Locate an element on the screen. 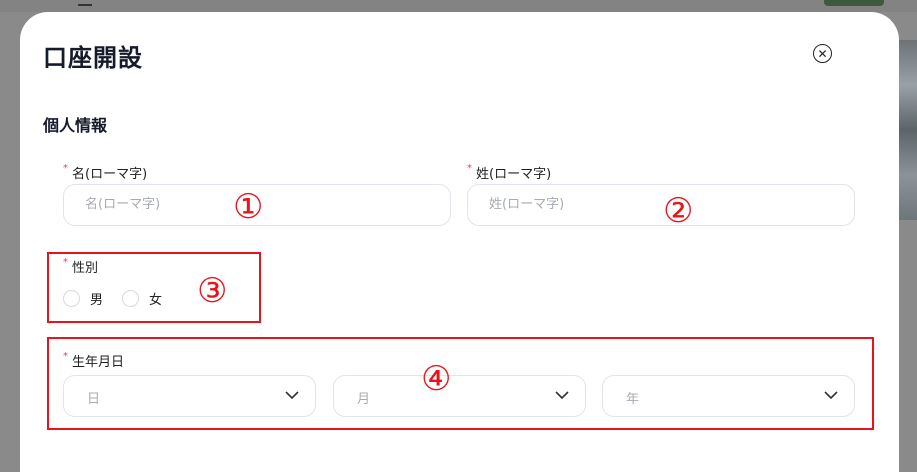 Image resolution: width=917 pixels, height=472 pixels. close-button: ✕ is located at coordinates (822, 53).